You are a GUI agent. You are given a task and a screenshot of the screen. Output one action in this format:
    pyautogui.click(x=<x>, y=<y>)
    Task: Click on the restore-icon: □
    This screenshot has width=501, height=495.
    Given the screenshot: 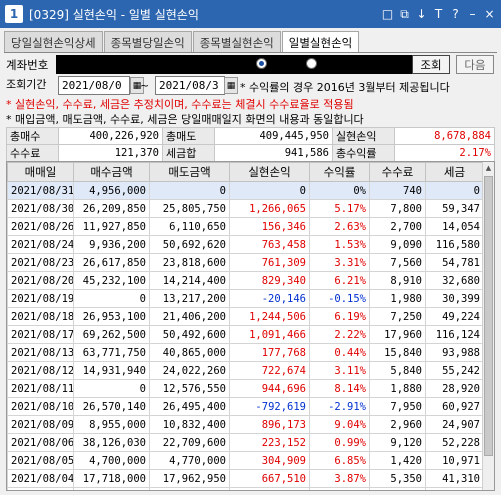 What is the action you would take?
    pyautogui.click(x=387, y=14)
    